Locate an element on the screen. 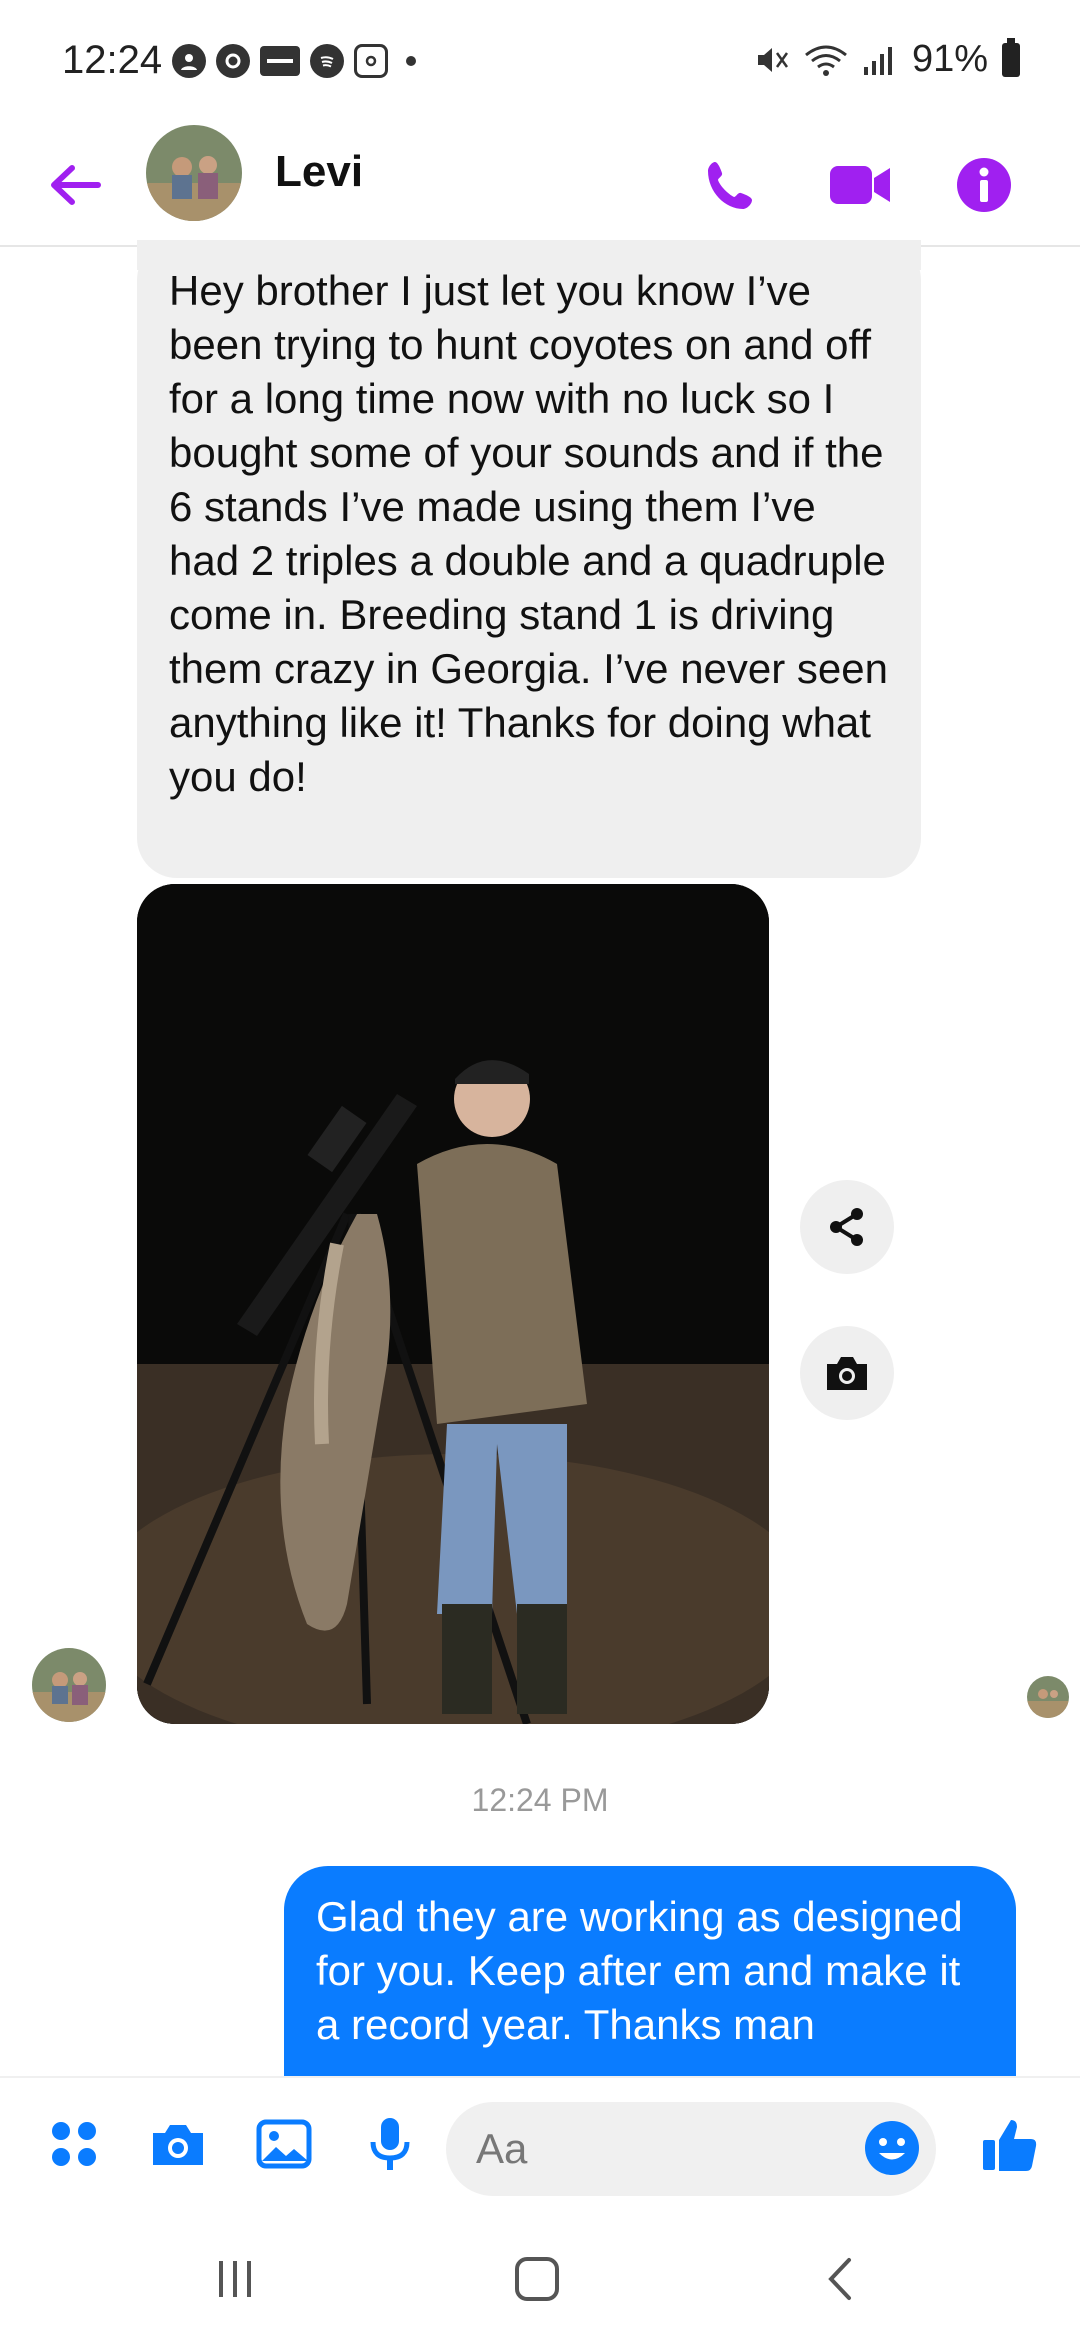 Image resolution: width=1080 pixels, height=2340 pixels. camera-button is located at coordinates (178, 2144).